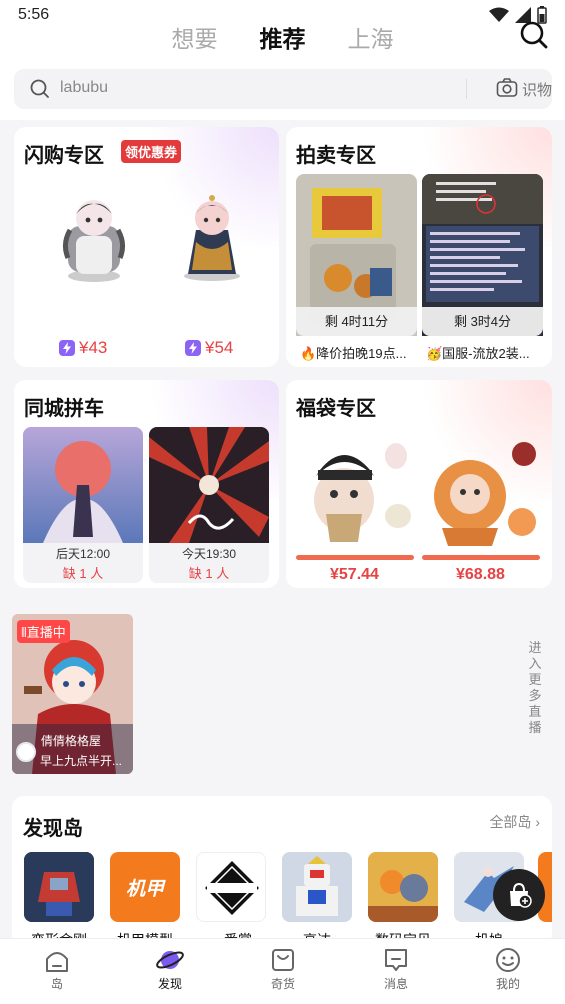 Image resolution: width=565 pixels, height=1004 pixels. I want to click on home-icon, so click(57, 962).